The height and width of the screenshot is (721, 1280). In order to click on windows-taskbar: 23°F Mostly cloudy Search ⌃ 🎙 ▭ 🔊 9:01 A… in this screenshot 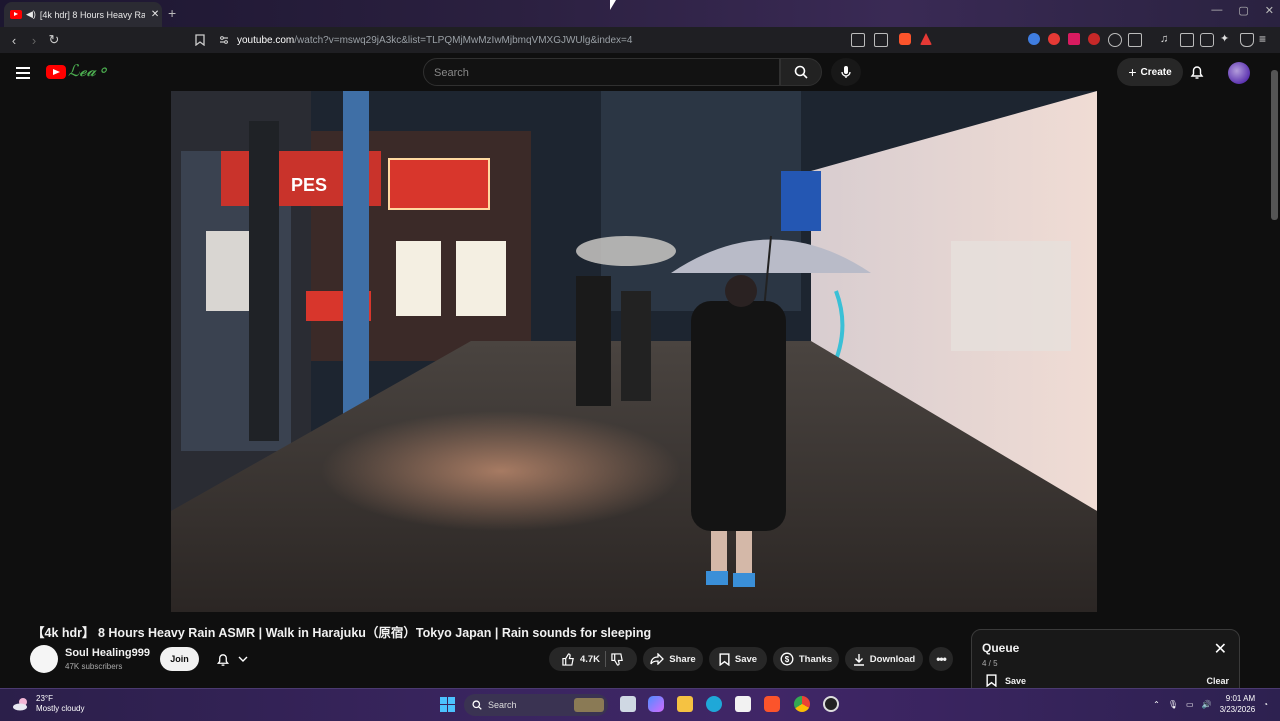, I will do `click(640, 704)`.